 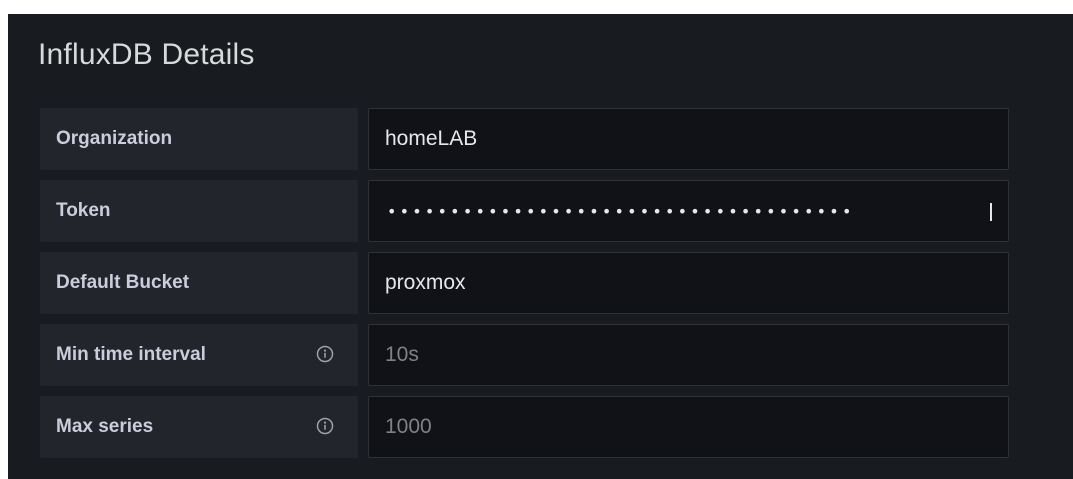 I want to click on default-bucket-label: Default Bucket, so click(x=123, y=282).